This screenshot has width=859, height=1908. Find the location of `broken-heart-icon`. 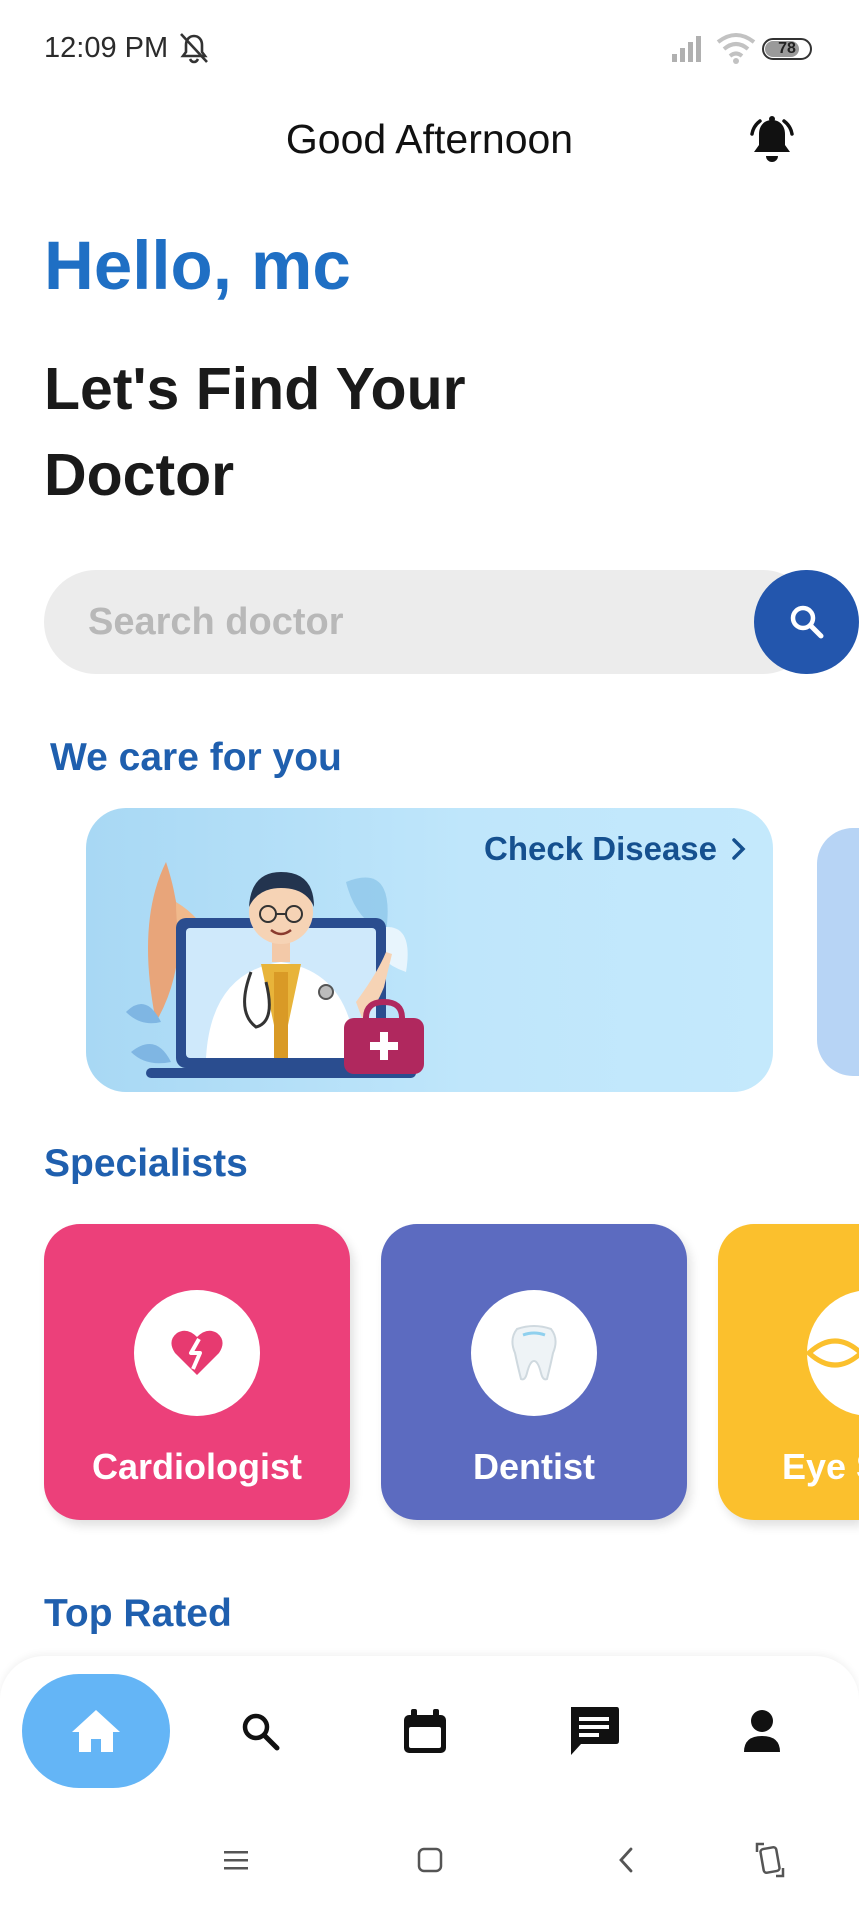

broken-heart-icon is located at coordinates (197, 1352).